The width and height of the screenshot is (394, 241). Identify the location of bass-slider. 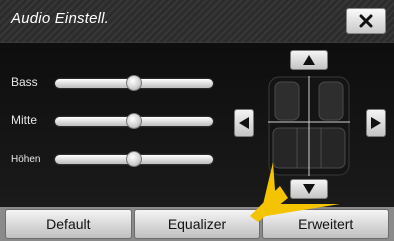
(134, 83).